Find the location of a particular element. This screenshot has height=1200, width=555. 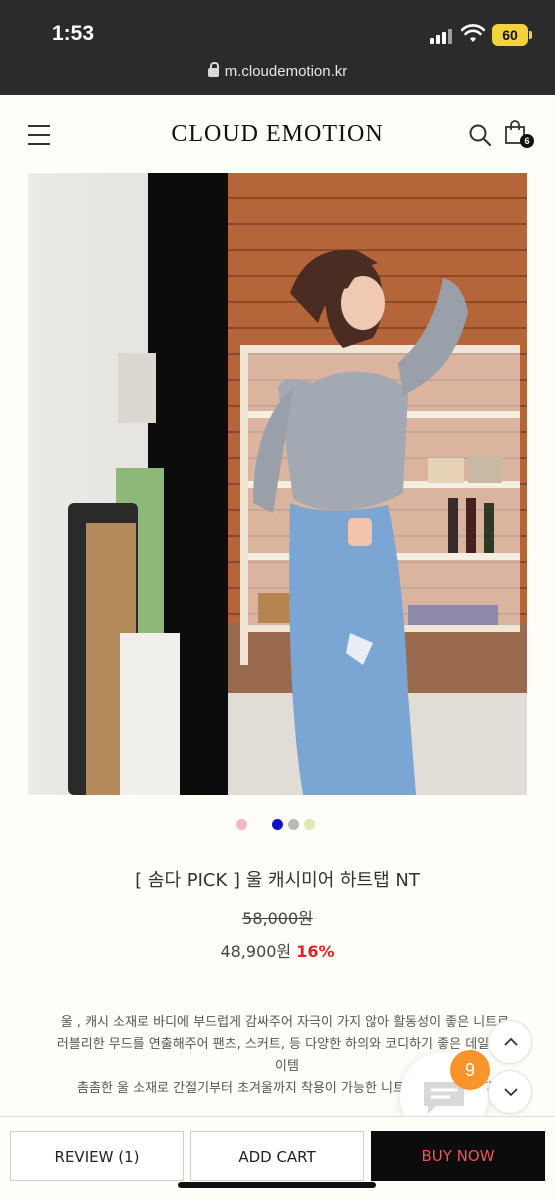

add-cart-button: ADD CART is located at coordinates (277, 1156).